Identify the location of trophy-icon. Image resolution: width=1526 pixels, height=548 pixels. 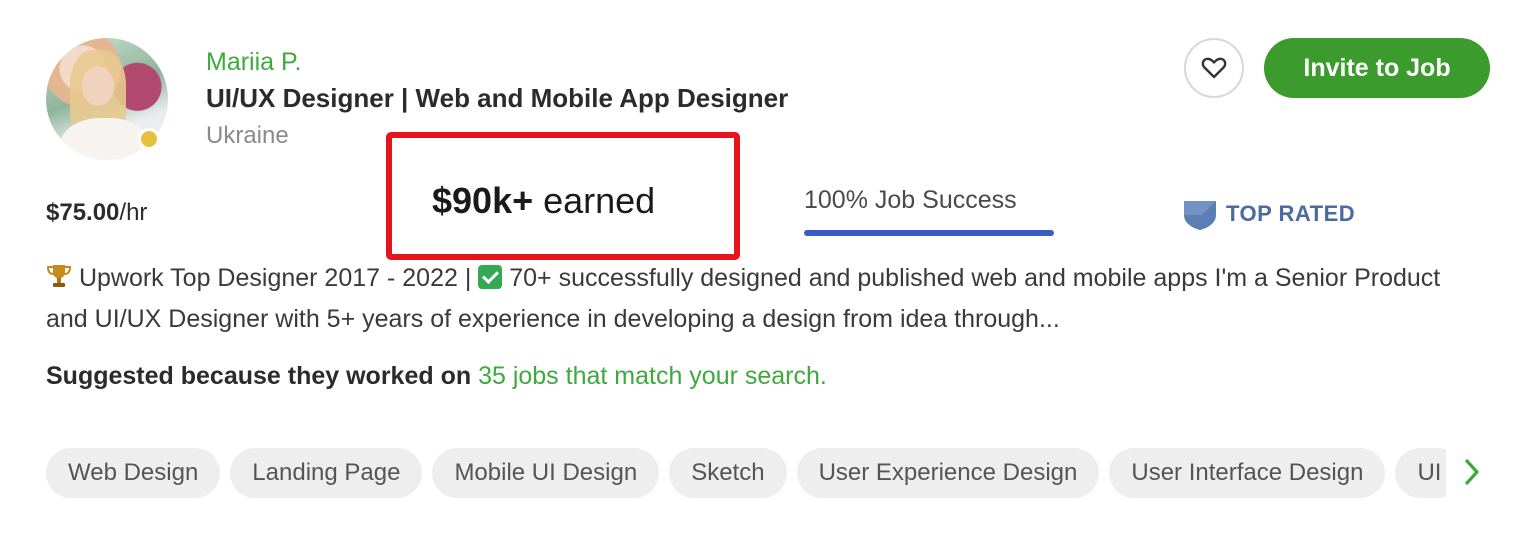
(59, 276).